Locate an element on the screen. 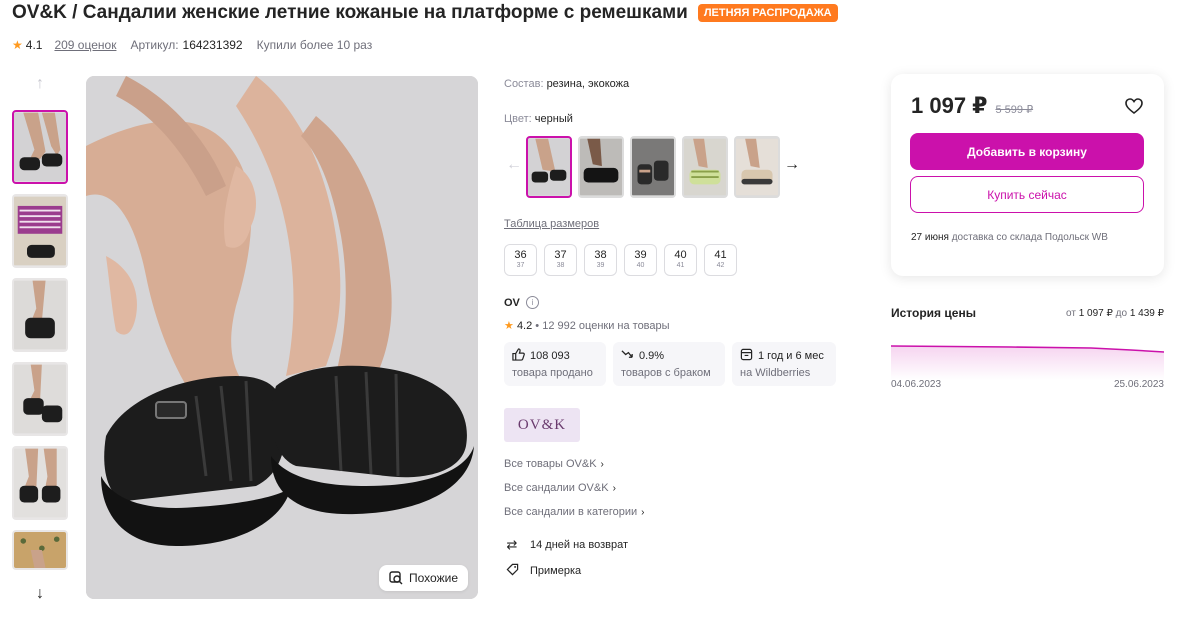 This screenshot has width=1200, height=624. size-sub: 41 is located at coordinates (680, 265).